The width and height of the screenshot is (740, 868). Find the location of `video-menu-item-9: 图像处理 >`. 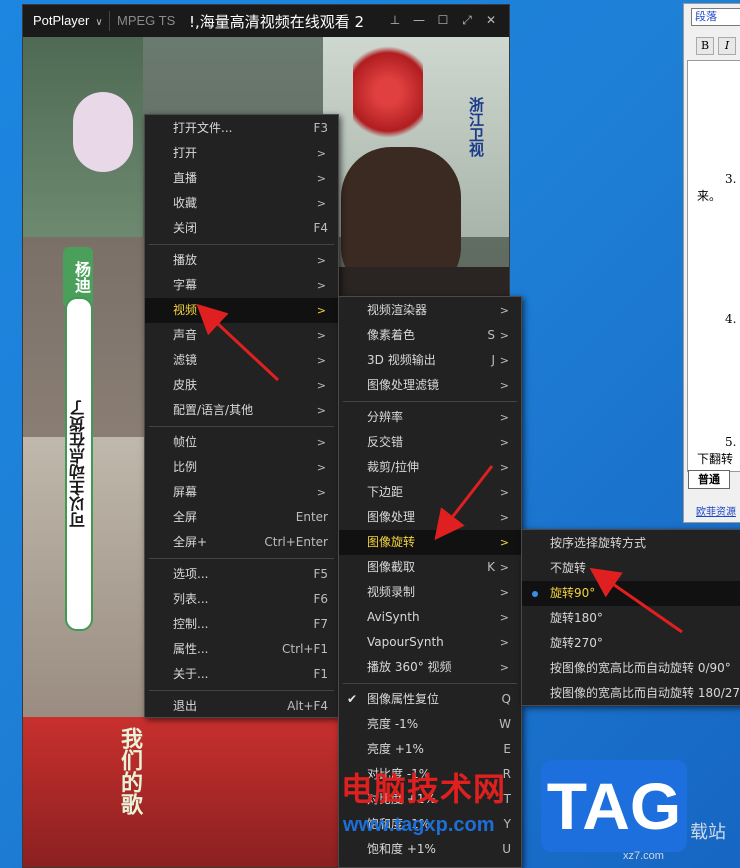

video-menu-item-9: 图像处理 > is located at coordinates (430, 517).